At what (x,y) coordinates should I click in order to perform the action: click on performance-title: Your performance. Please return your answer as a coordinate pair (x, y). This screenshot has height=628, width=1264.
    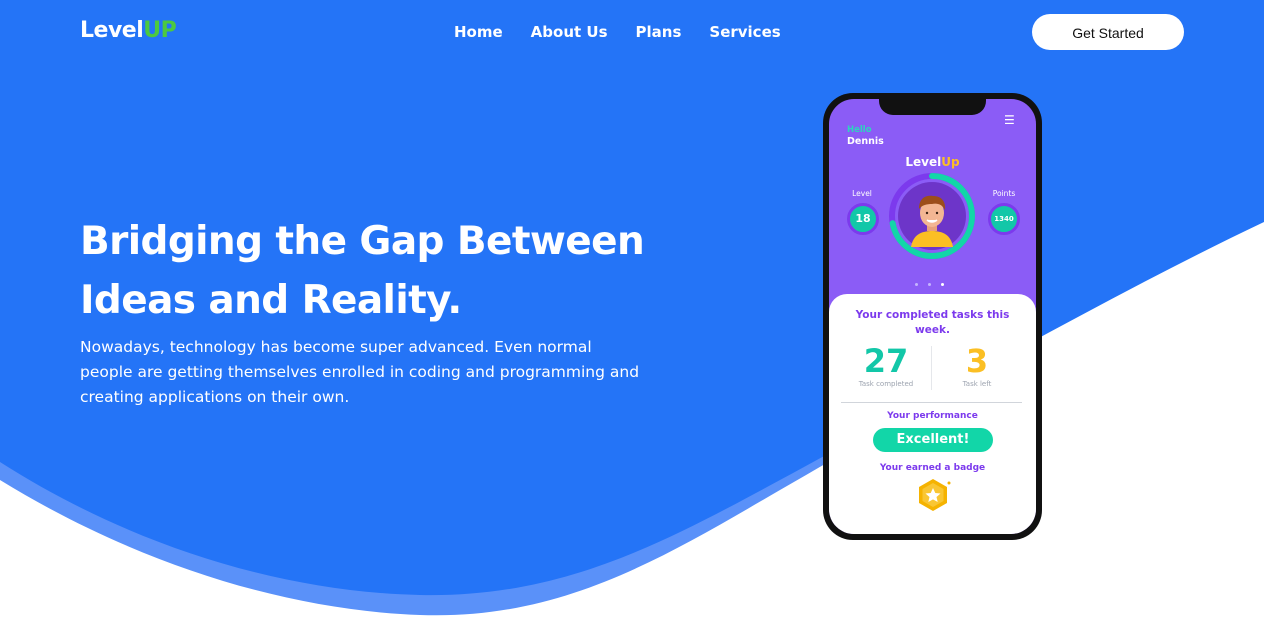
    Looking at the image, I should click on (932, 416).